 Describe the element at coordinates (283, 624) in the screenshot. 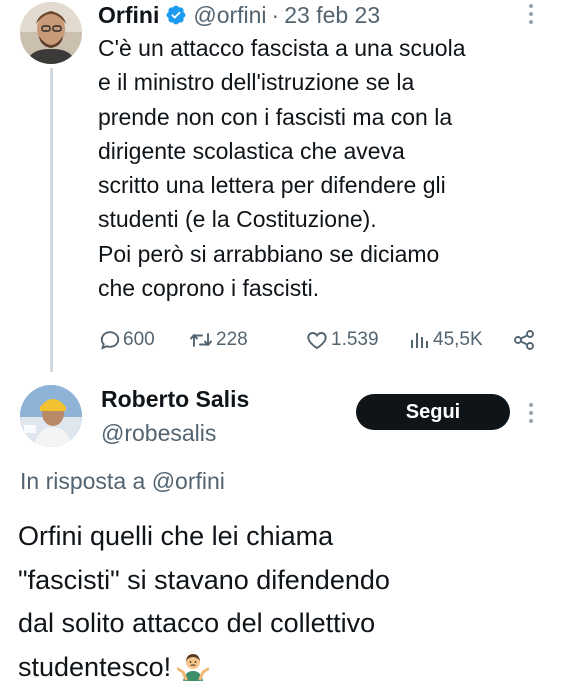

I see `reply-text-line: dal solito attacco del collettivo` at that location.